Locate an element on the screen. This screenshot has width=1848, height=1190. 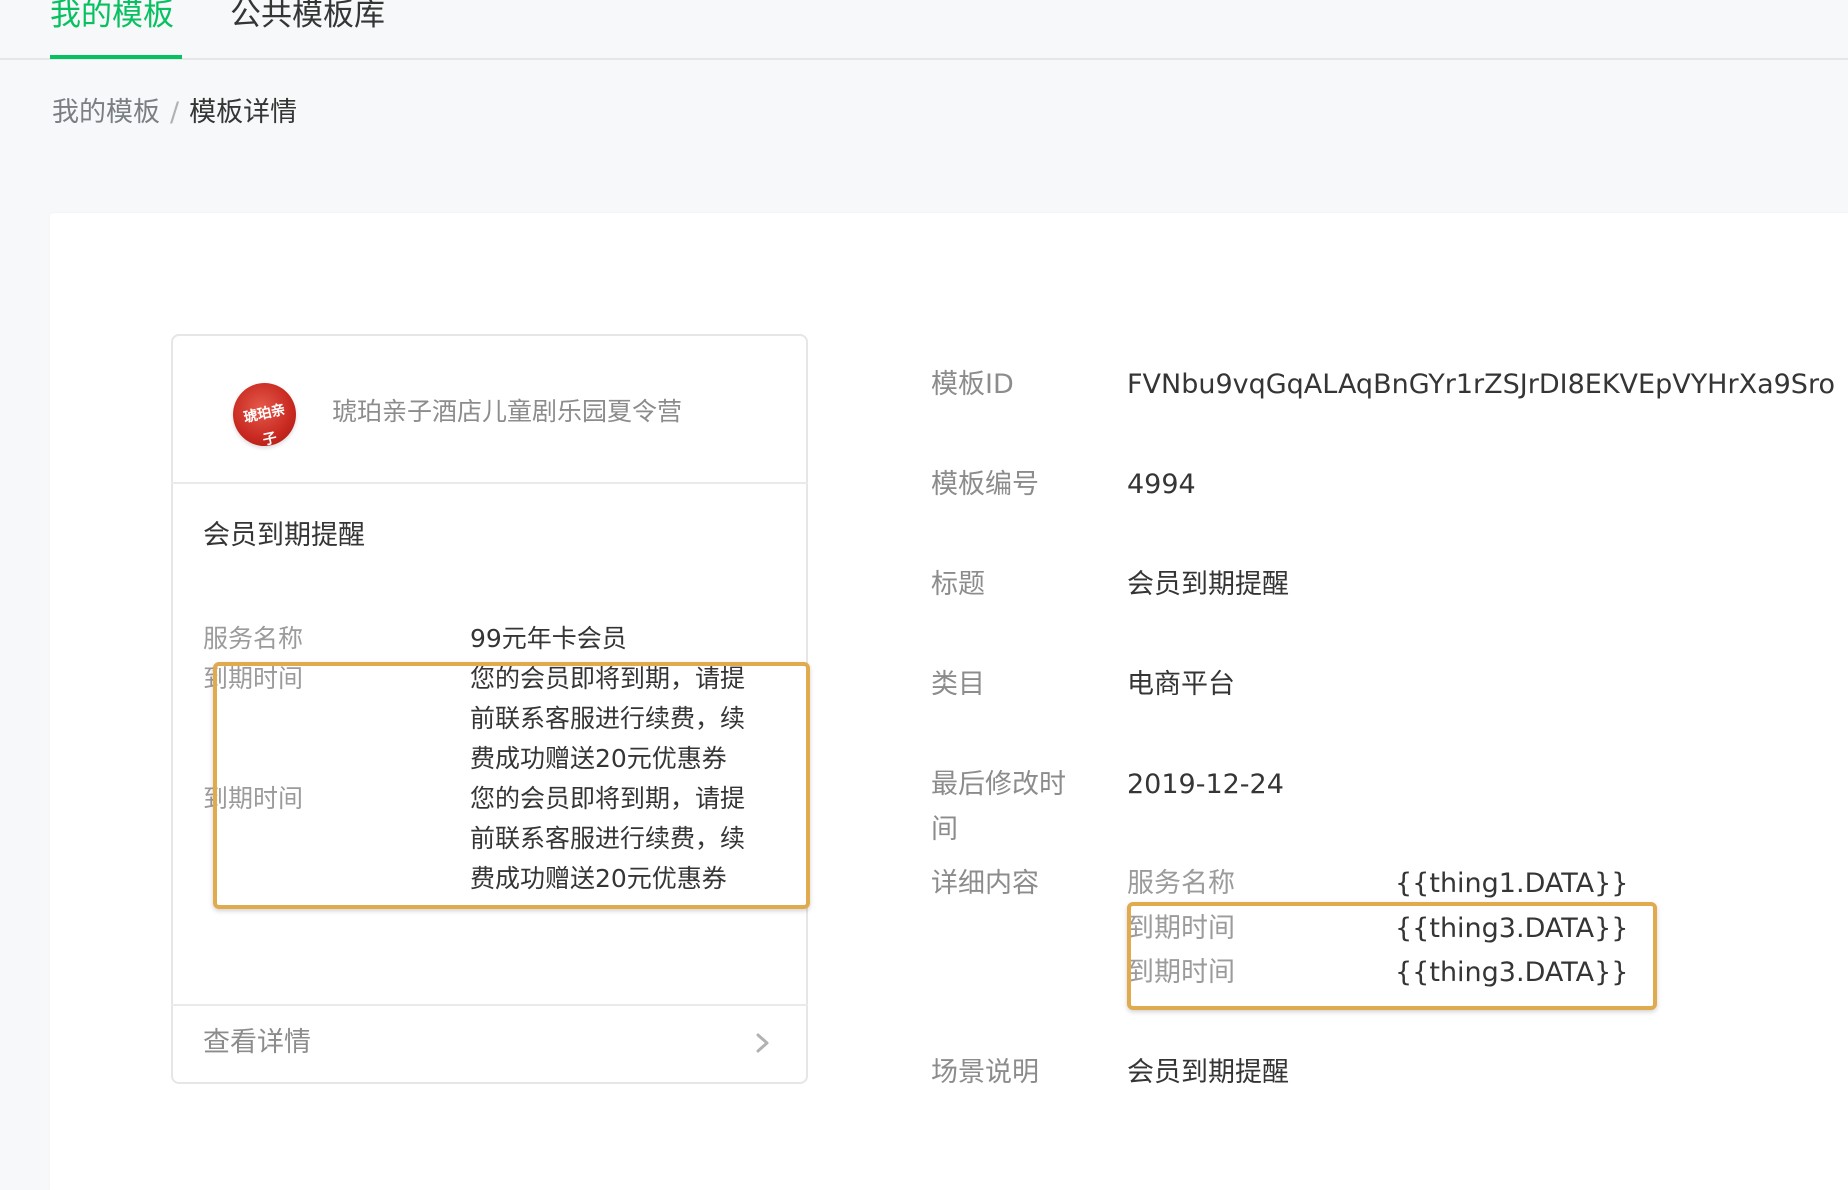
active-tab-indicator is located at coordinates (116, 57).